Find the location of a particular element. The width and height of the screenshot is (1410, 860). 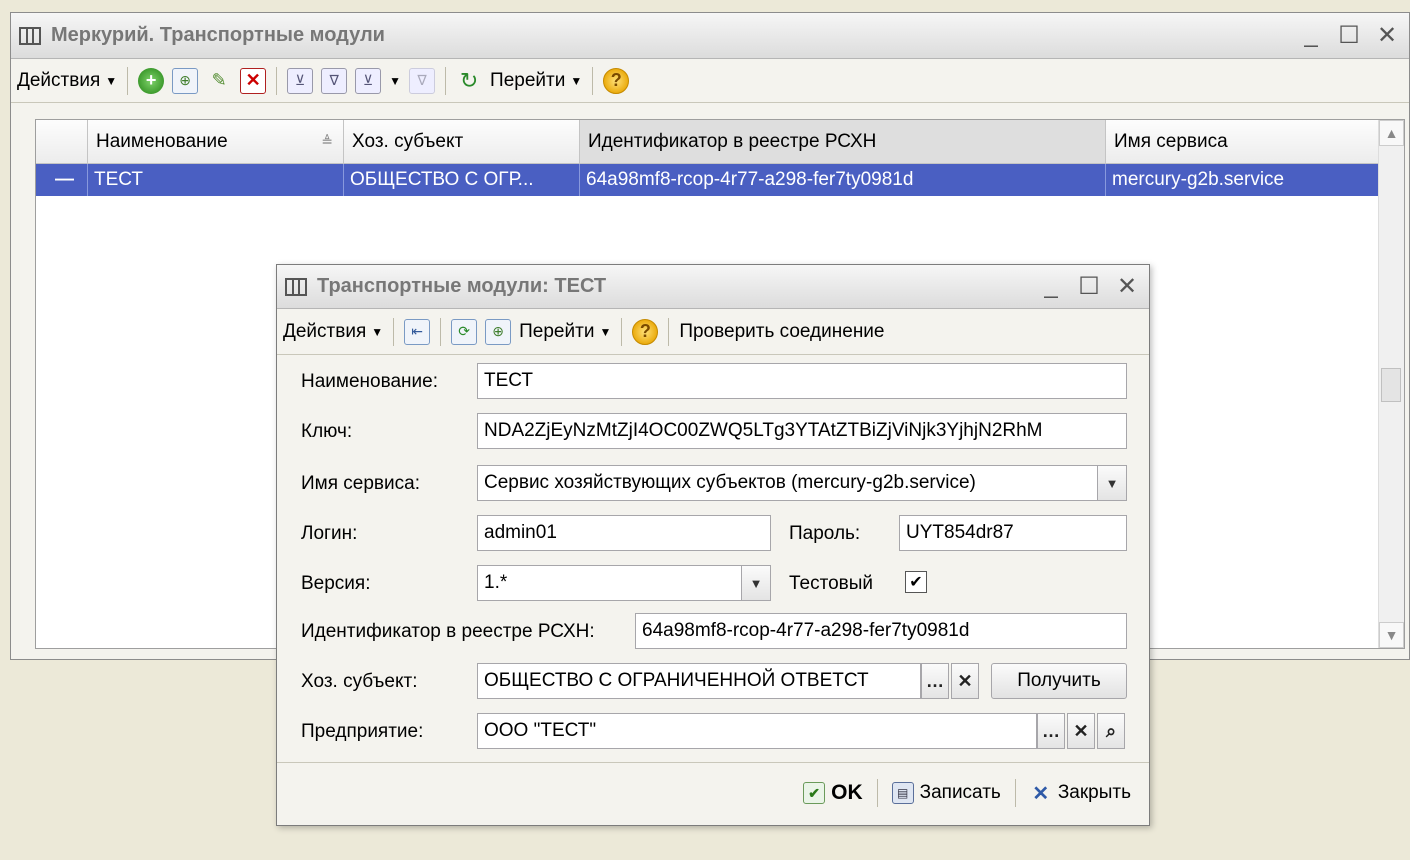

cell-registry-id: 64a98mf8-rcop-4r77-a298-fer7ty0981d is located at coordinates (843, 180).